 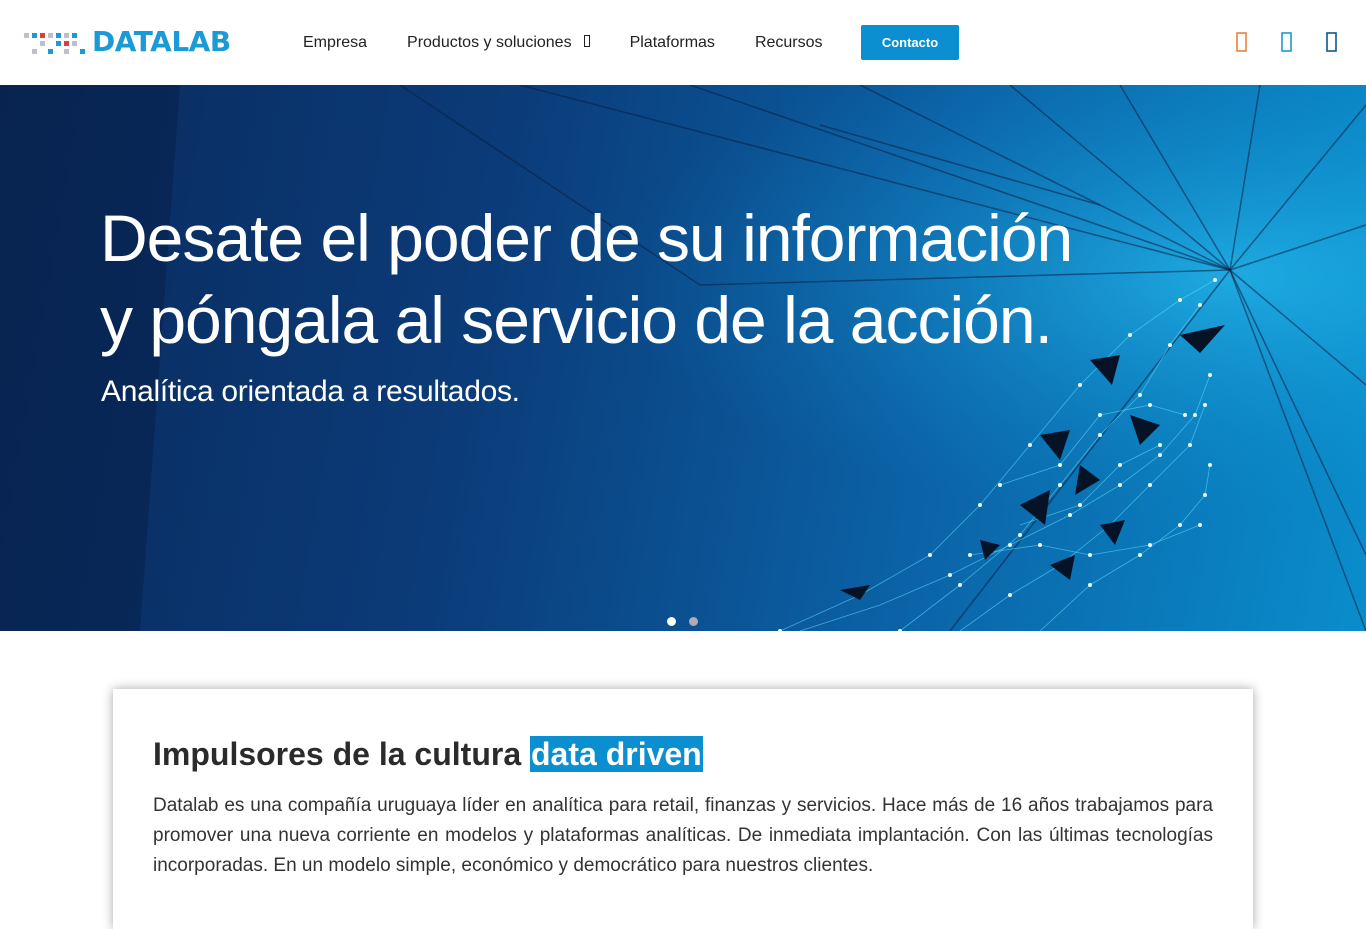 What do you see at coordinates (1332, 42) in the screenshot?
I see `linkedin-icon` at bounding box center [1332, 42].